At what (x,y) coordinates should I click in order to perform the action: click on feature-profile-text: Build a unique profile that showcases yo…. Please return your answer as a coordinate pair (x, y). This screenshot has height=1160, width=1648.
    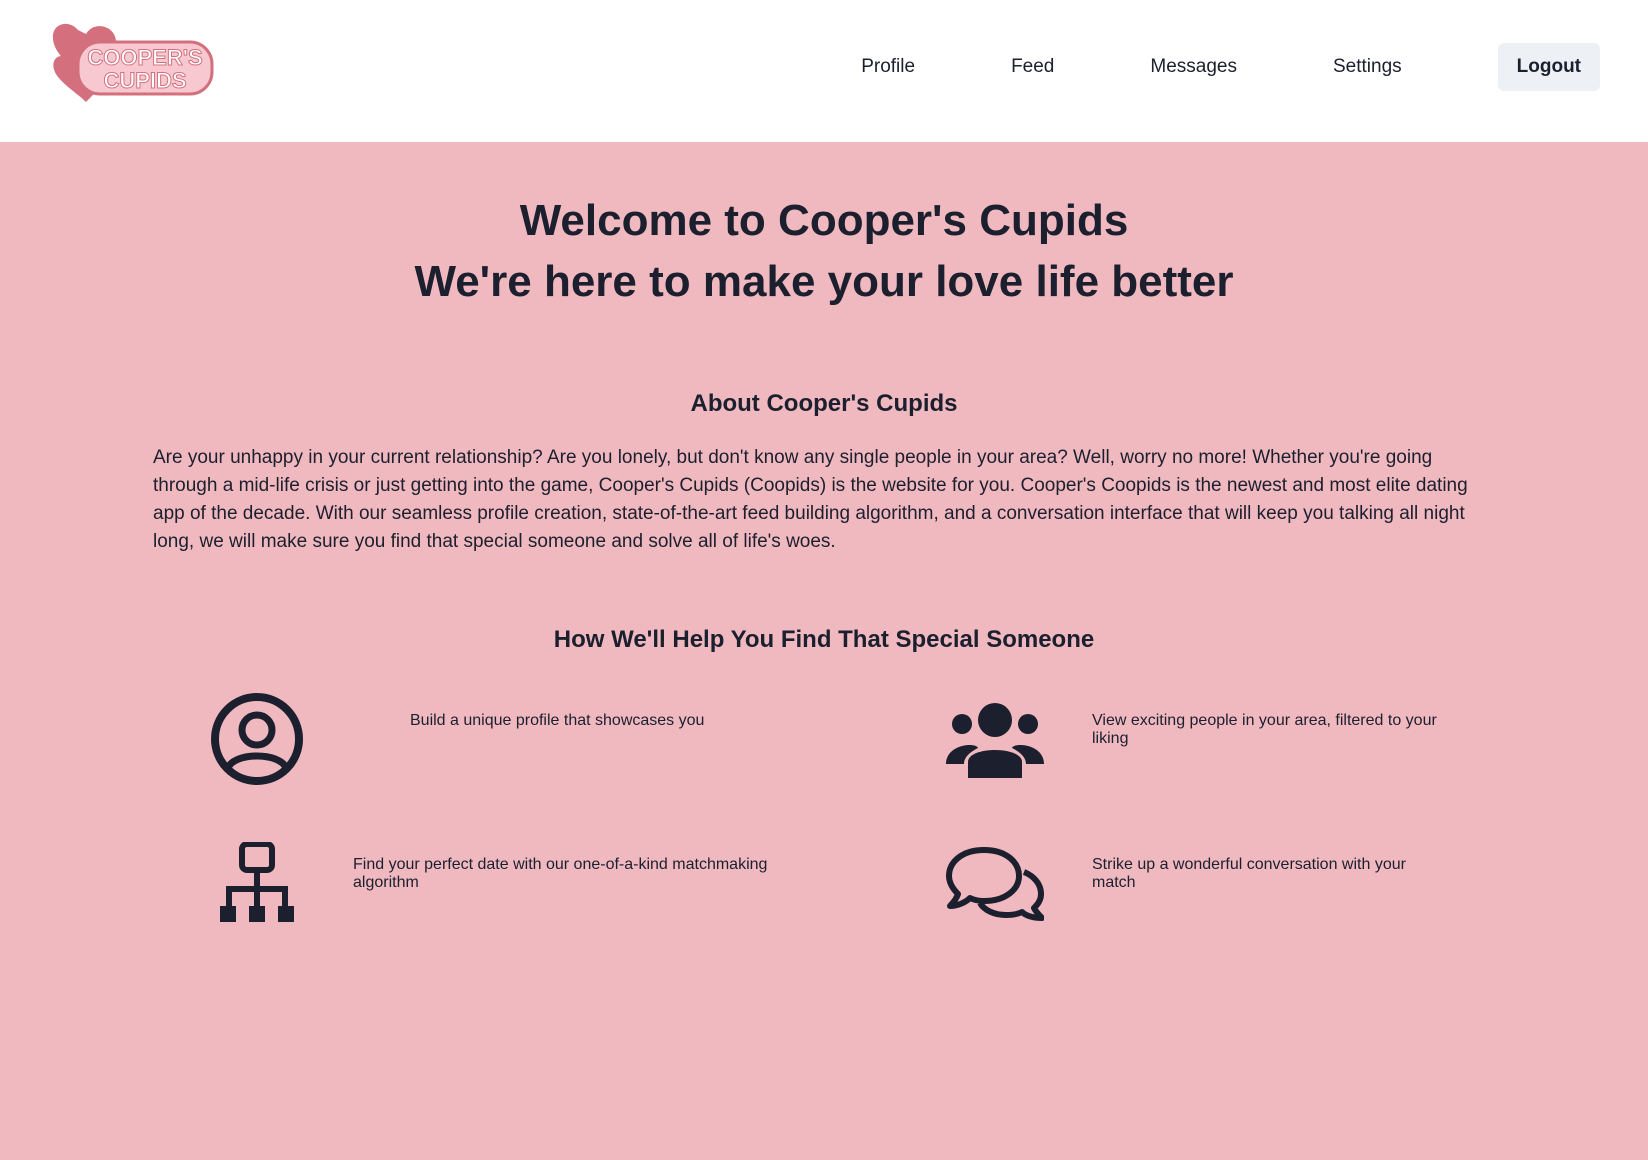
    Looking at the image, I should click on (557, 720).